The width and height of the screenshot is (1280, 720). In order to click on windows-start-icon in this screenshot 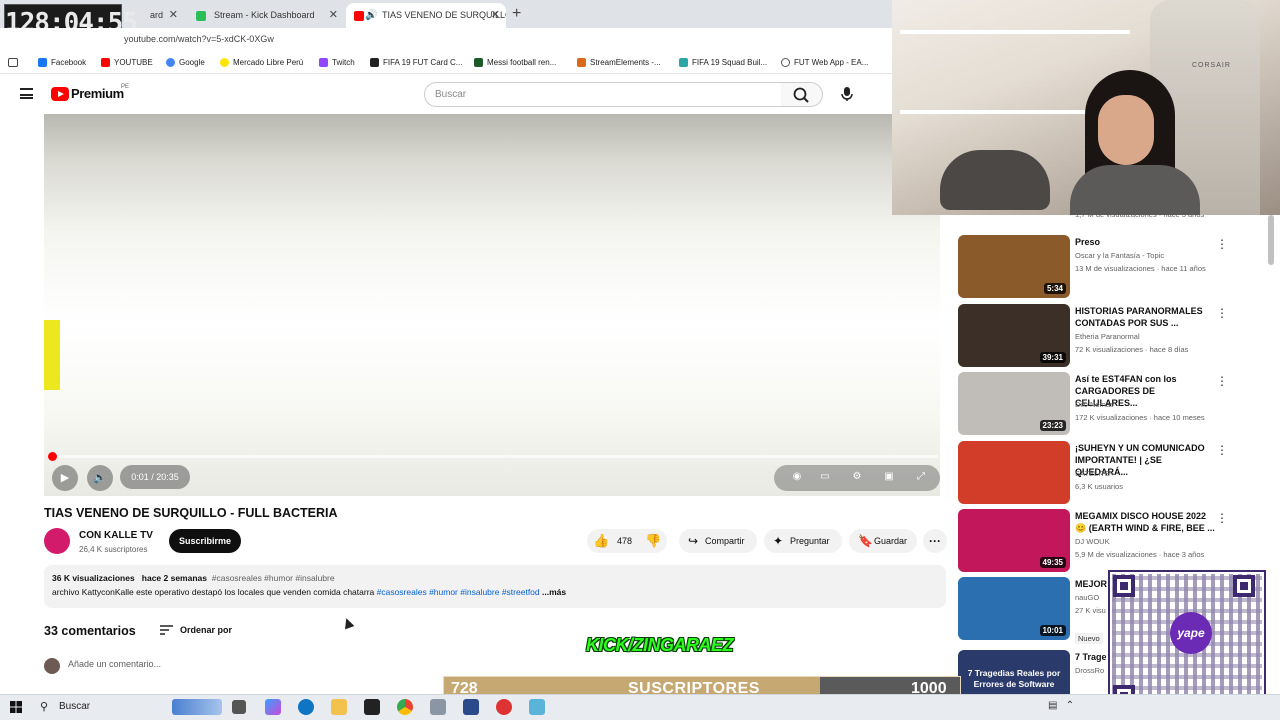, I will do `click(16, 707)`.